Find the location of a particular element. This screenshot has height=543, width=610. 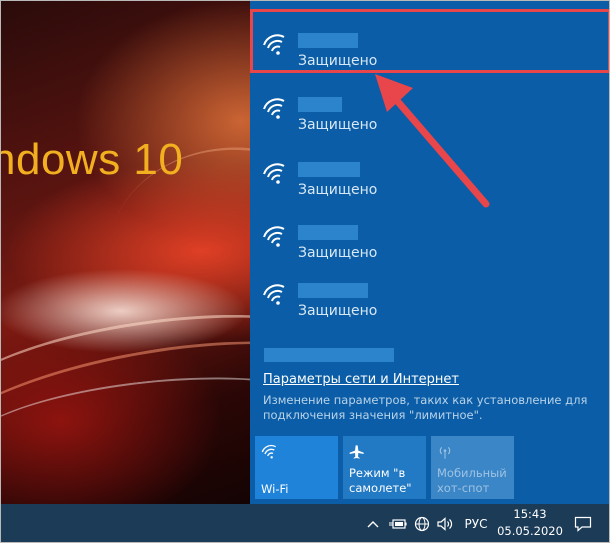

globe-icon is located at coordinates (422, 524).